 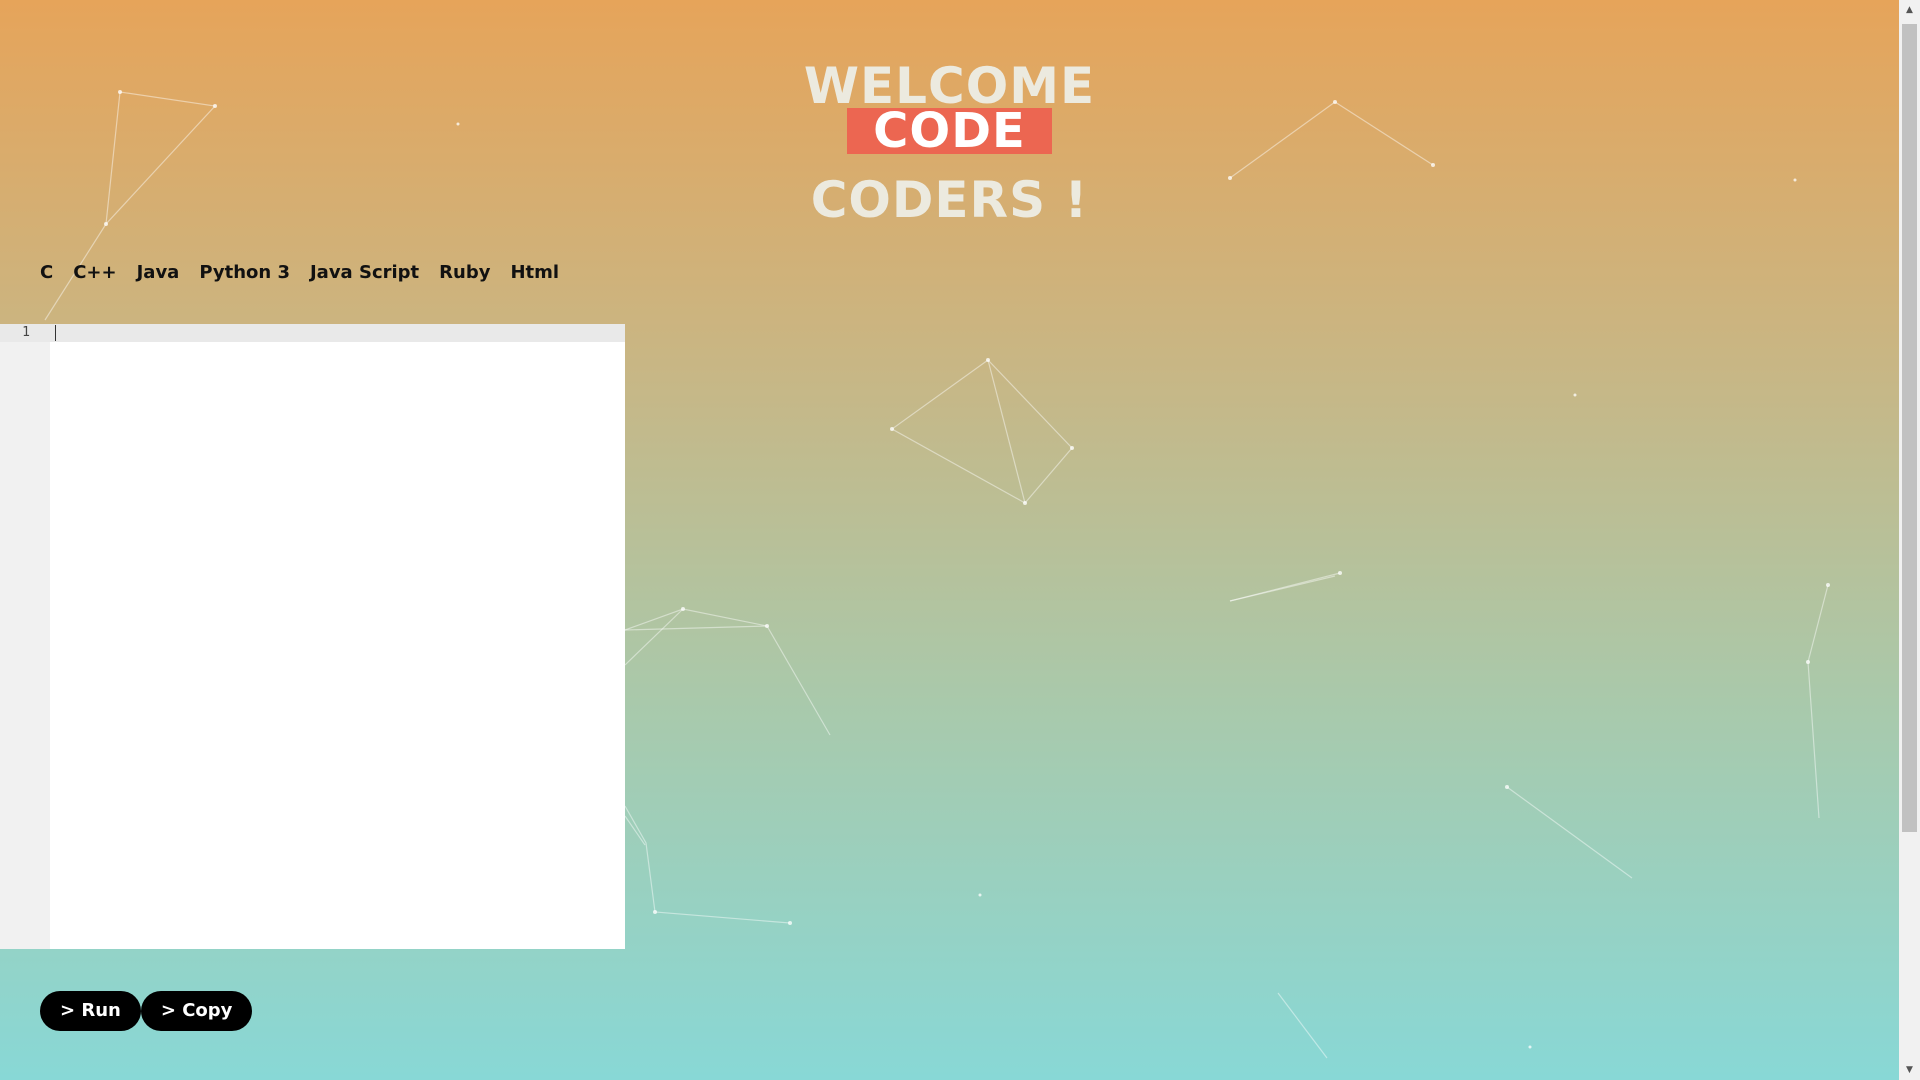 I want to click on hero-code-block: CODE, so click(x=949, y=131).